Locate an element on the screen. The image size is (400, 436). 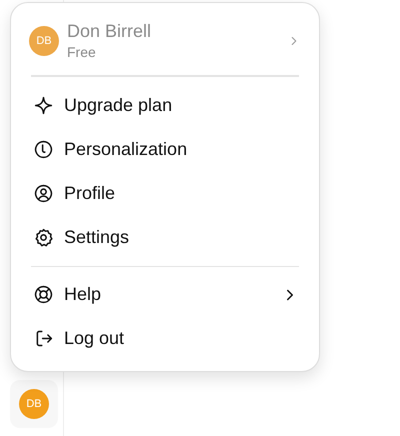
user-name: Don Birrell is located at coordinates (109, 31).